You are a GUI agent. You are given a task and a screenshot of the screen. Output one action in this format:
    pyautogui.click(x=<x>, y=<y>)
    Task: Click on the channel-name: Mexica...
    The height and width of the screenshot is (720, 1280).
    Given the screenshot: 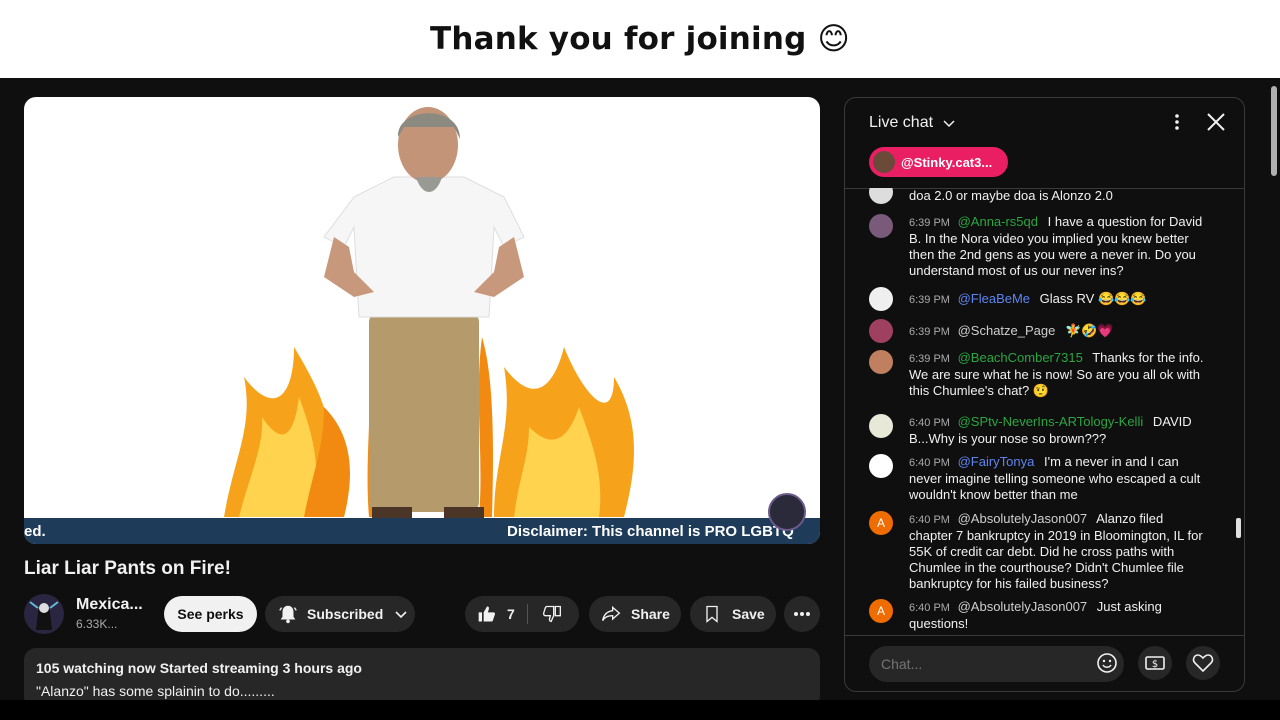 What is the action you would take?
    pyautogui.click(x=109, y=605)
    